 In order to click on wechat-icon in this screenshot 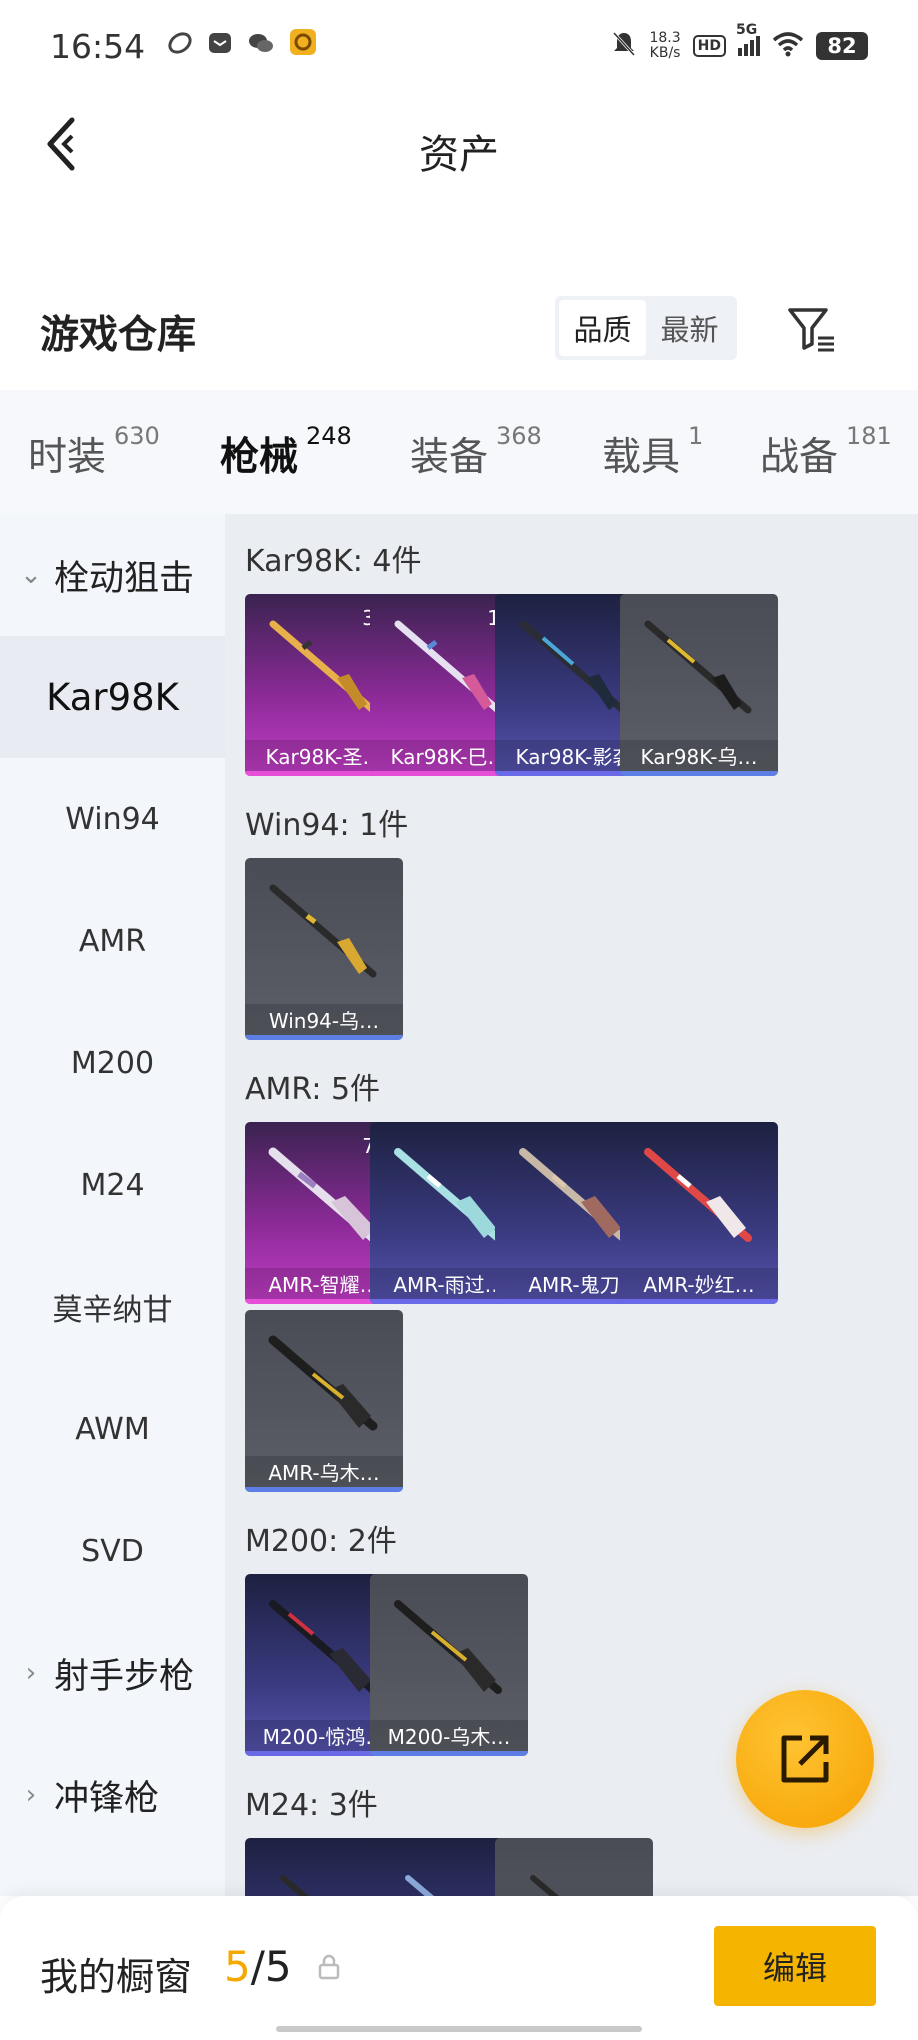, I will do `click(261, 46)`.